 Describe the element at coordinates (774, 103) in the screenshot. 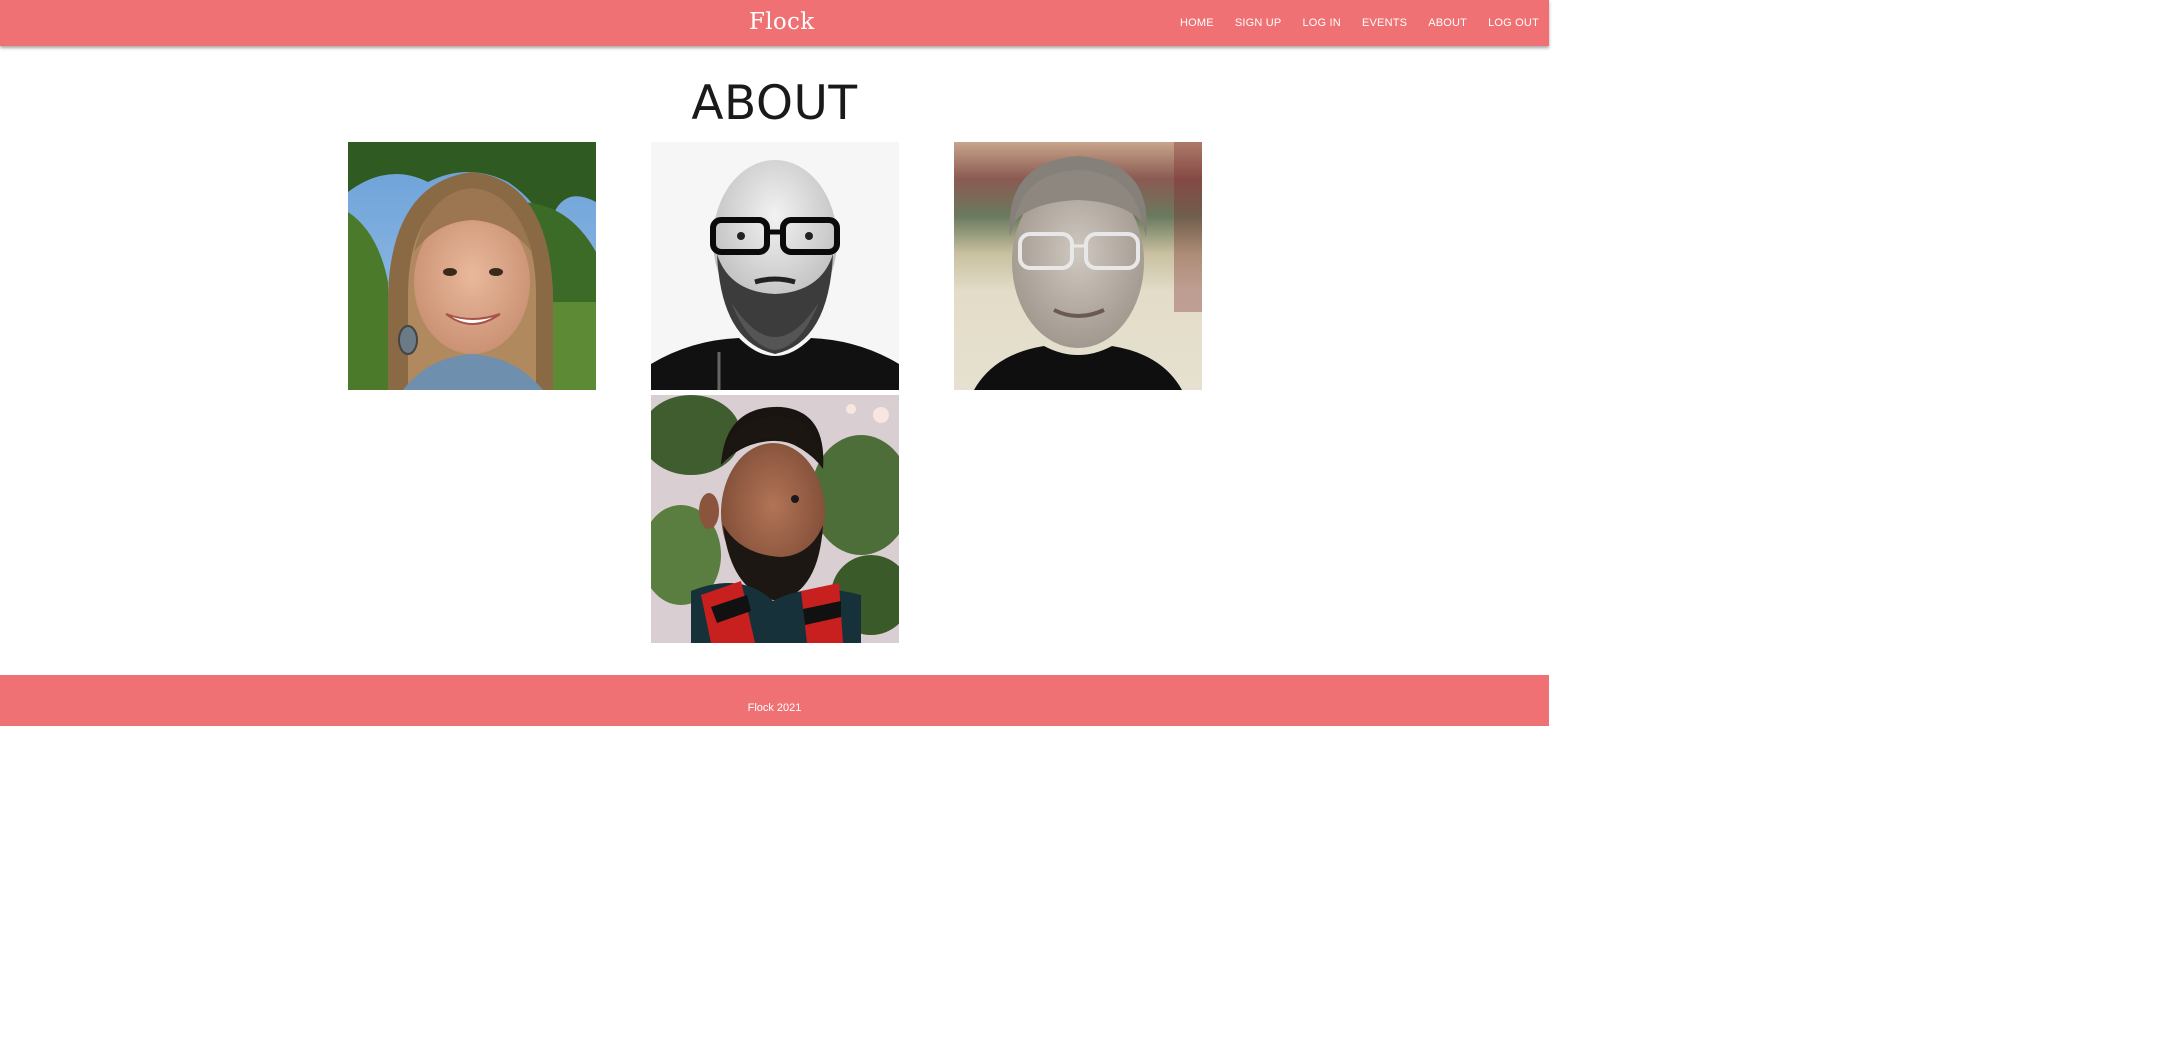

I see `page-title: ABOUT` at that location.